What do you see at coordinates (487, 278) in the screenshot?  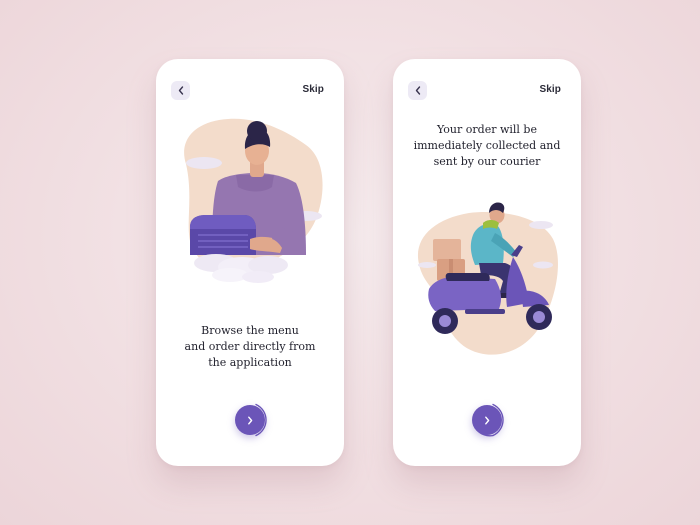 I see `courier-on-scooter-illustration` at bounding box center [487, 278].